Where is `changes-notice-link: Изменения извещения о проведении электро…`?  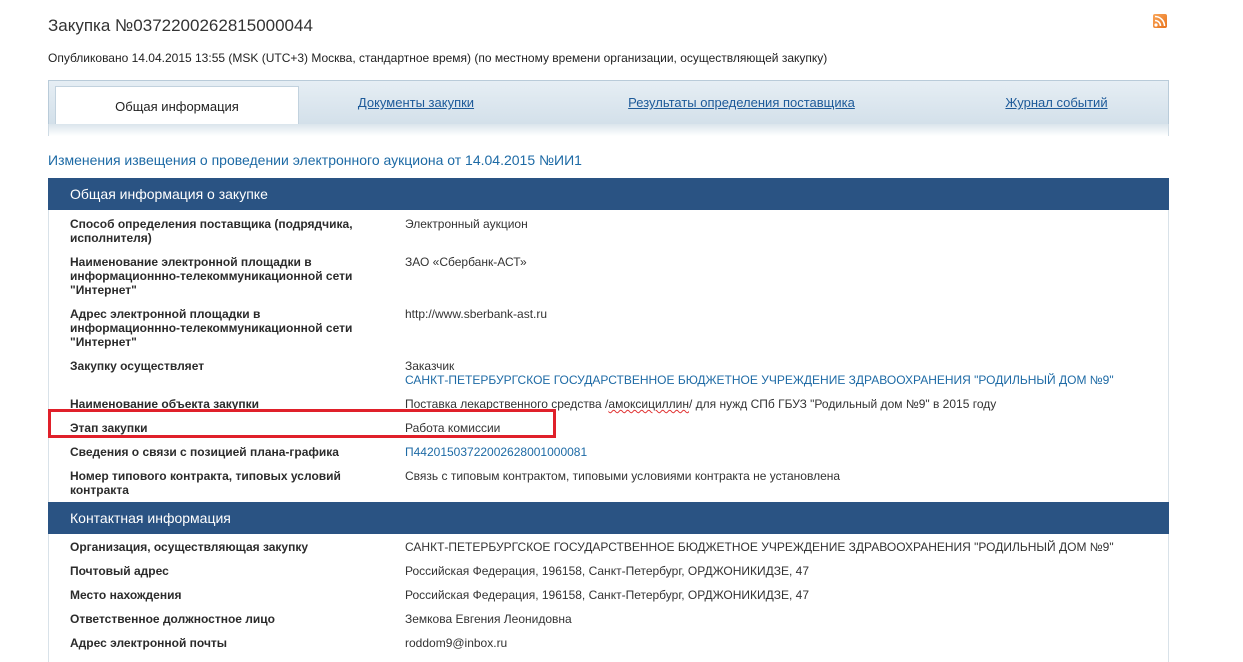 changes-notice-link: Изменения извещения о проведении электро… is located at coordinates (315, 160).